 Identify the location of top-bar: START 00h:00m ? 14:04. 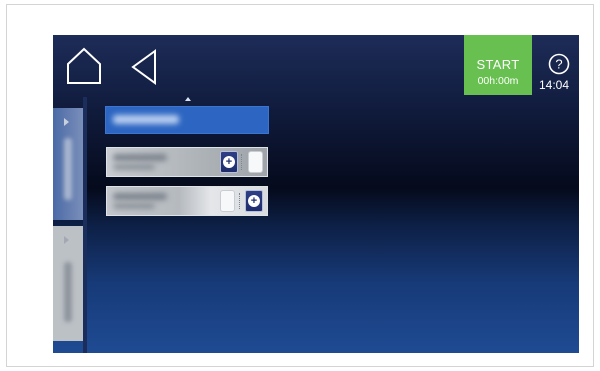
(316, 66).